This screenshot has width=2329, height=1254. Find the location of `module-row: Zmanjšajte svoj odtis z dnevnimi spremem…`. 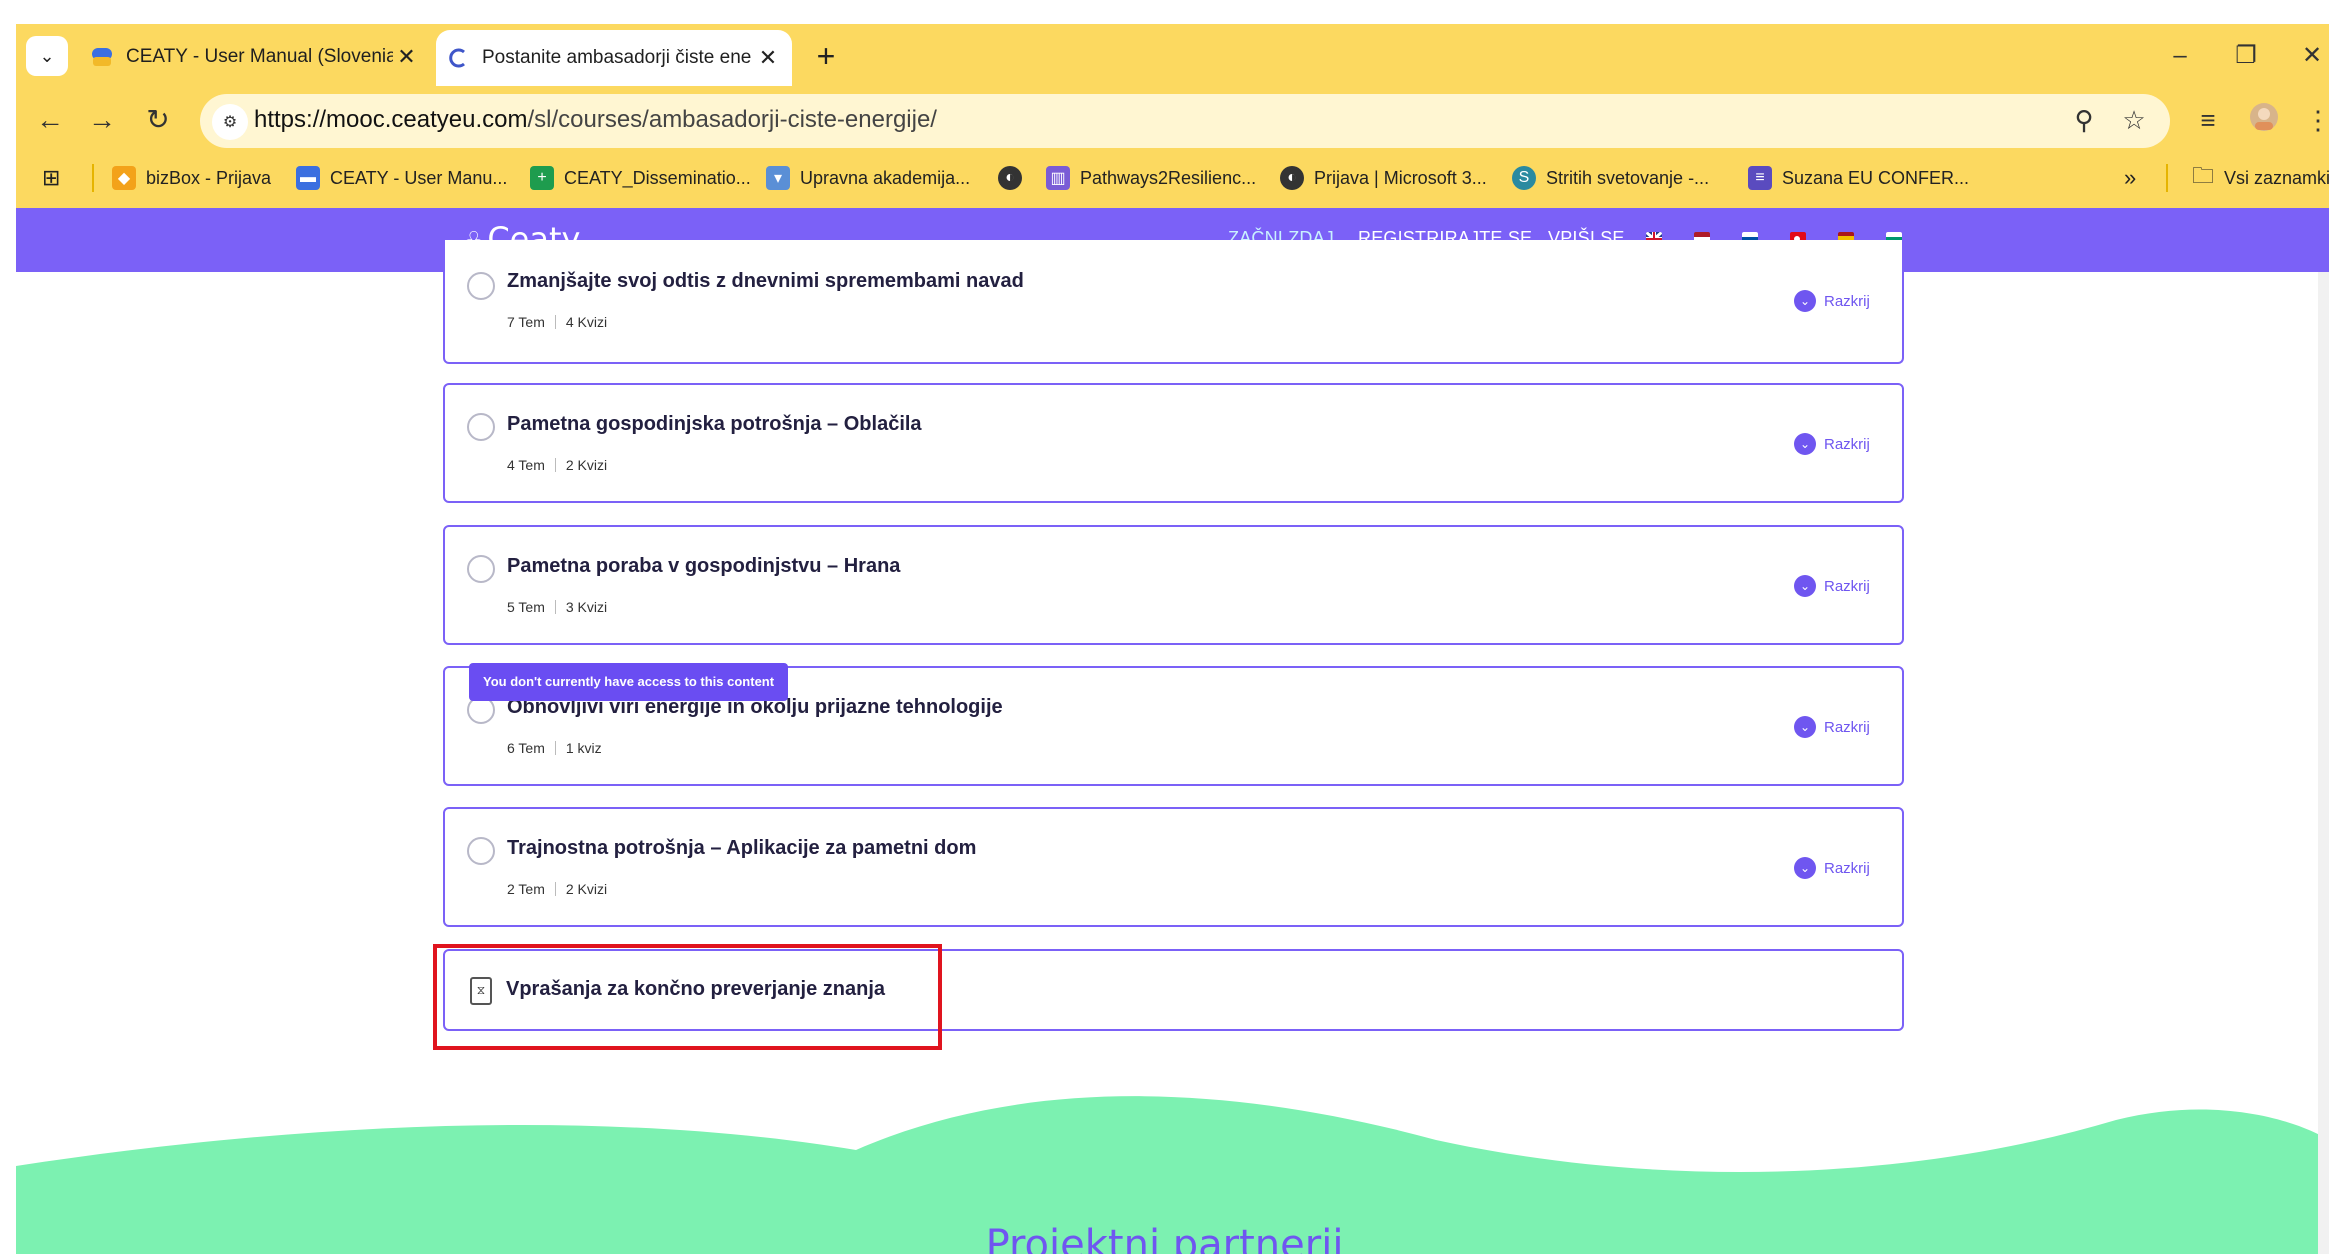

module-row: Zmanjšajte svoj odtis z dnevnimi spremem… is located at coordinates (1173, 302).